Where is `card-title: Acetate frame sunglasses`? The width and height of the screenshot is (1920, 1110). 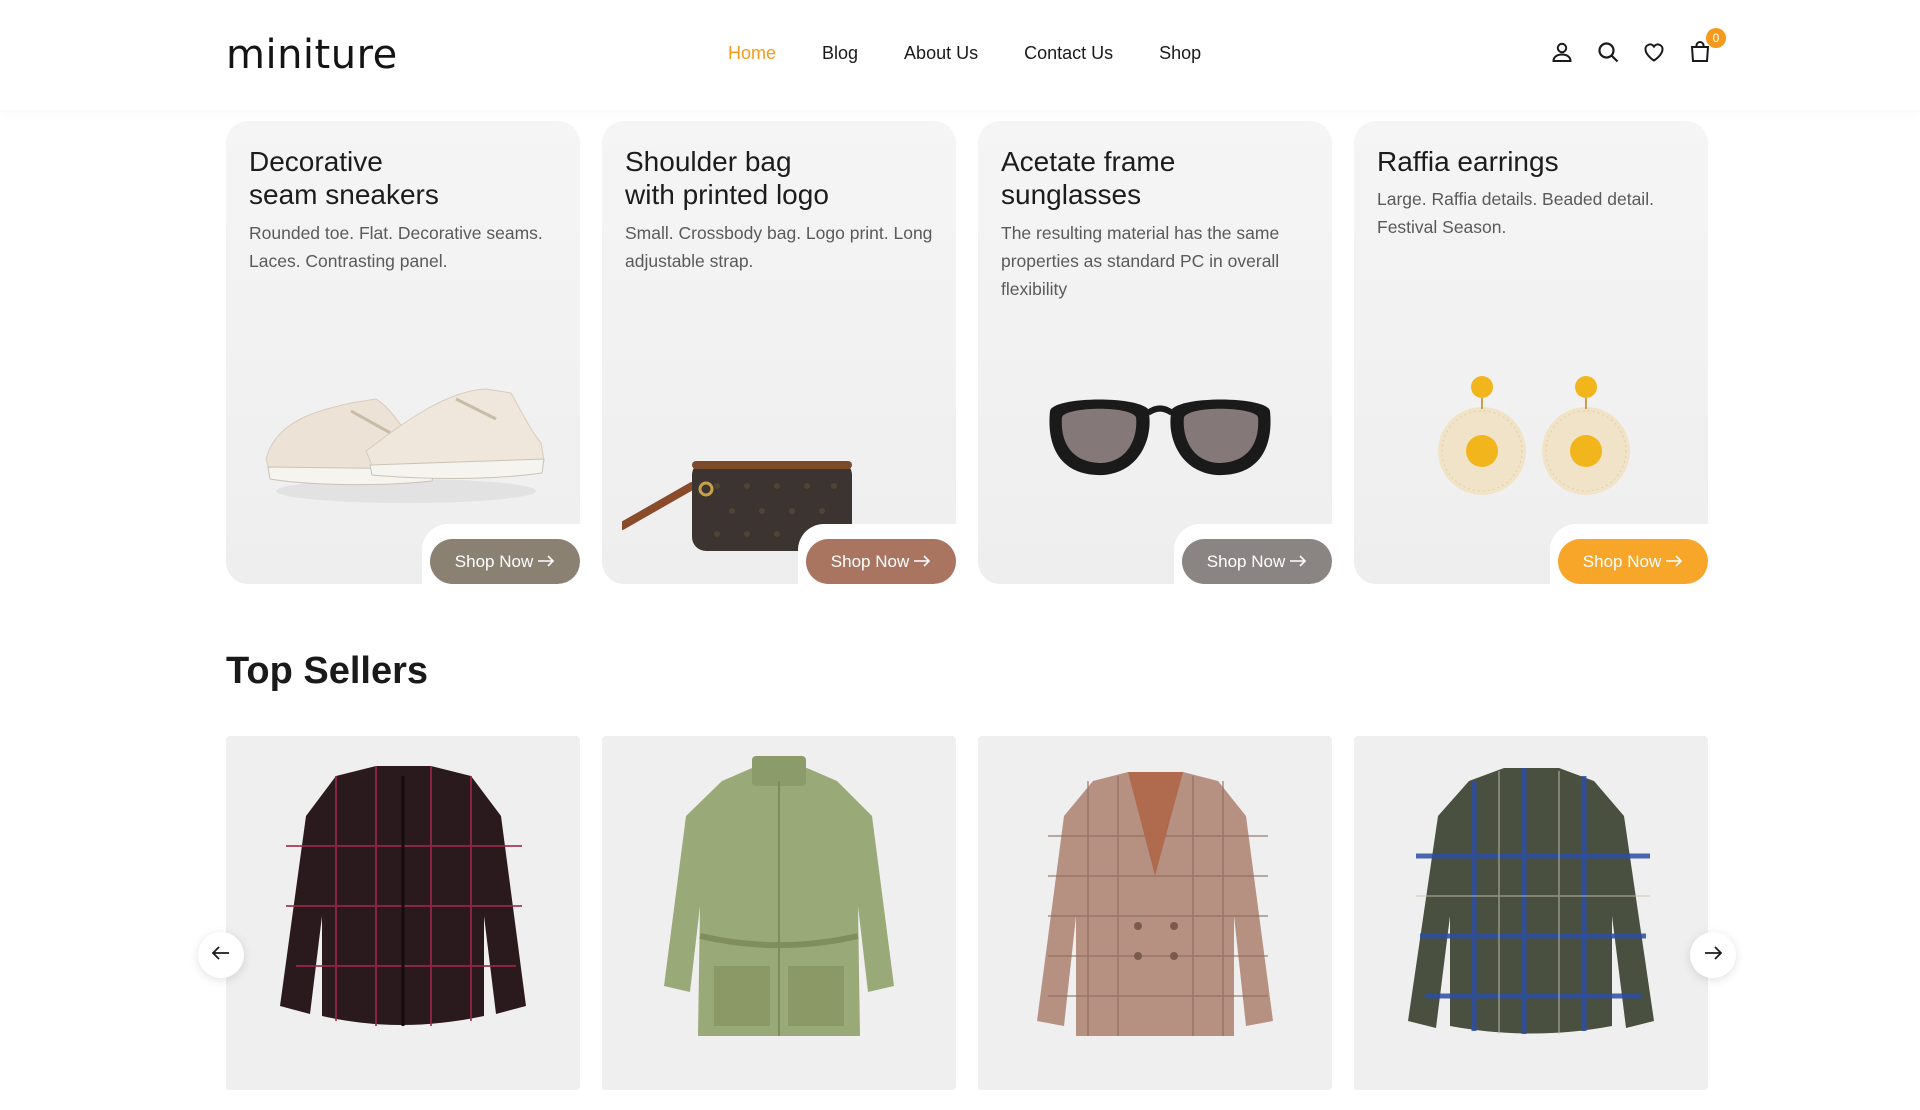
card-title: Acetate frame sunglasses is located at coordinates (1088, 178).